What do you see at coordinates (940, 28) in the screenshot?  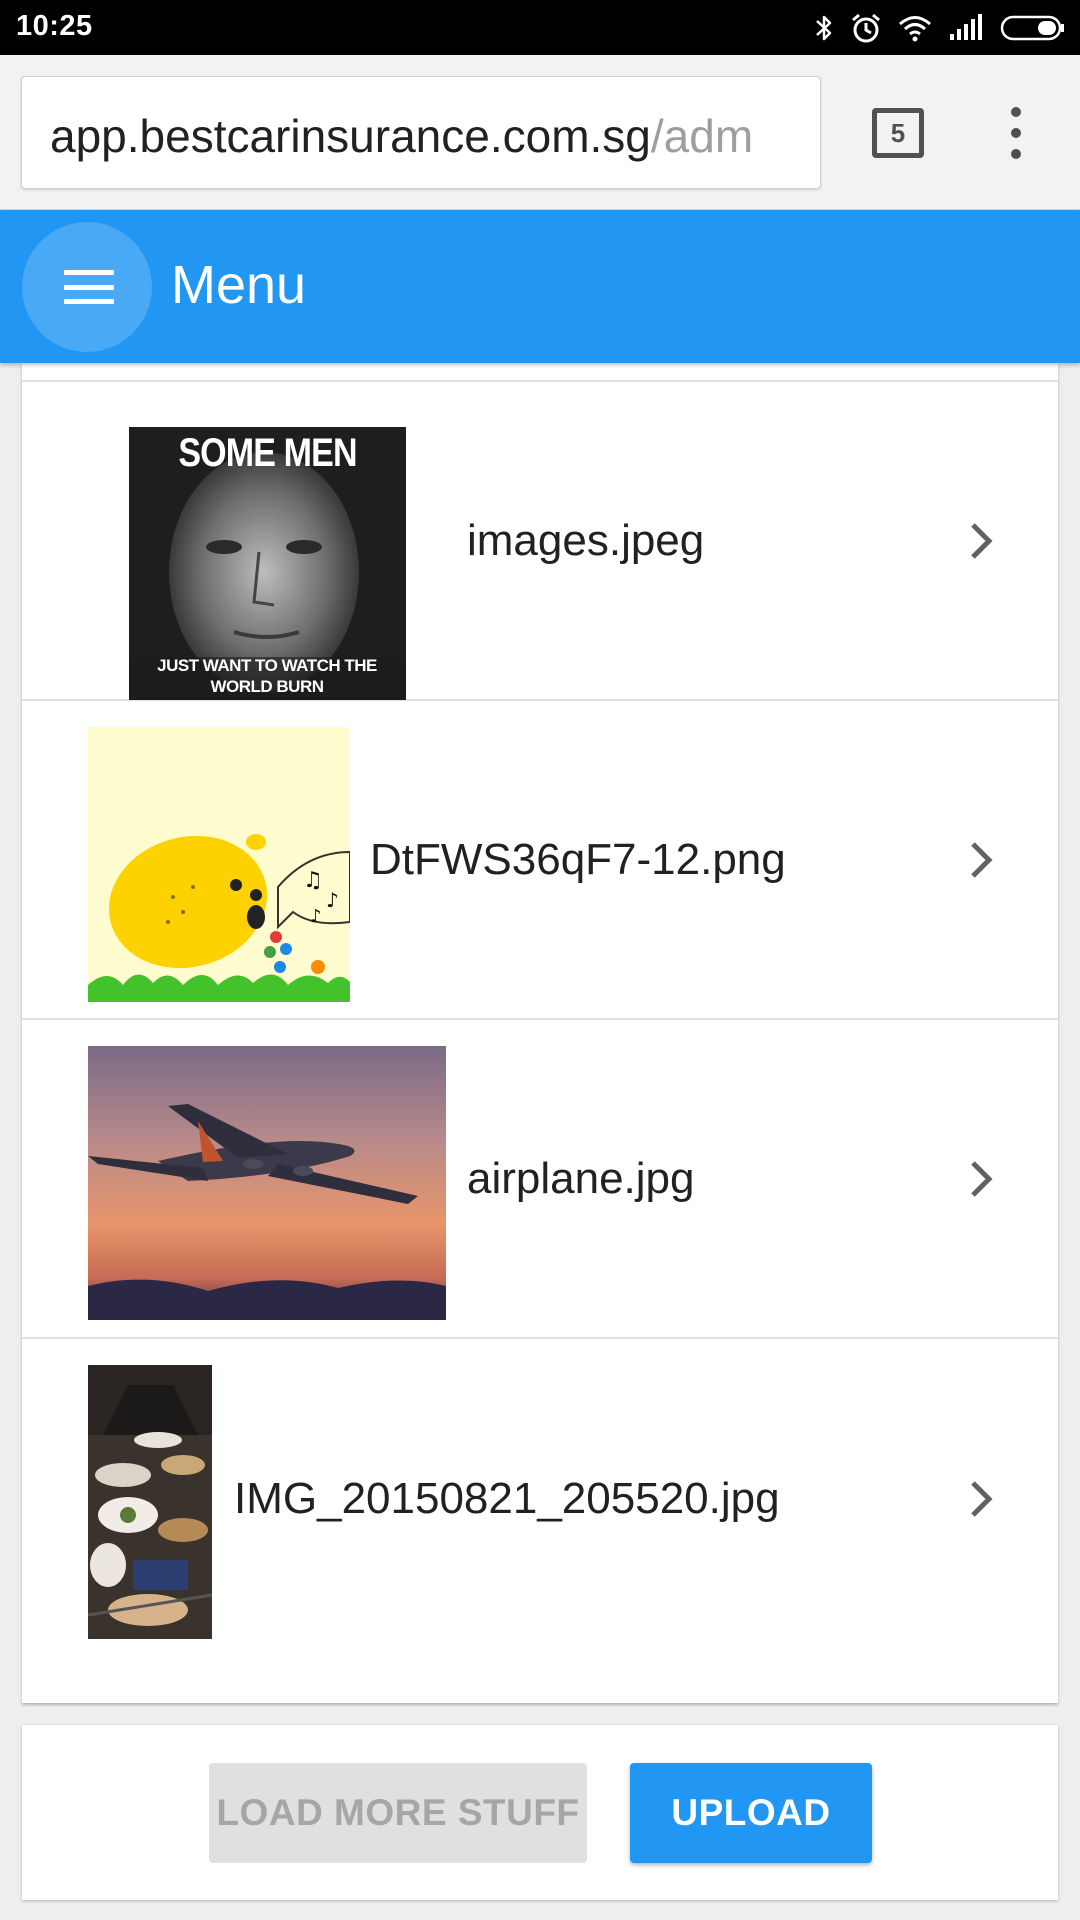 I see `status-icons` at bounding box center [940, 28].